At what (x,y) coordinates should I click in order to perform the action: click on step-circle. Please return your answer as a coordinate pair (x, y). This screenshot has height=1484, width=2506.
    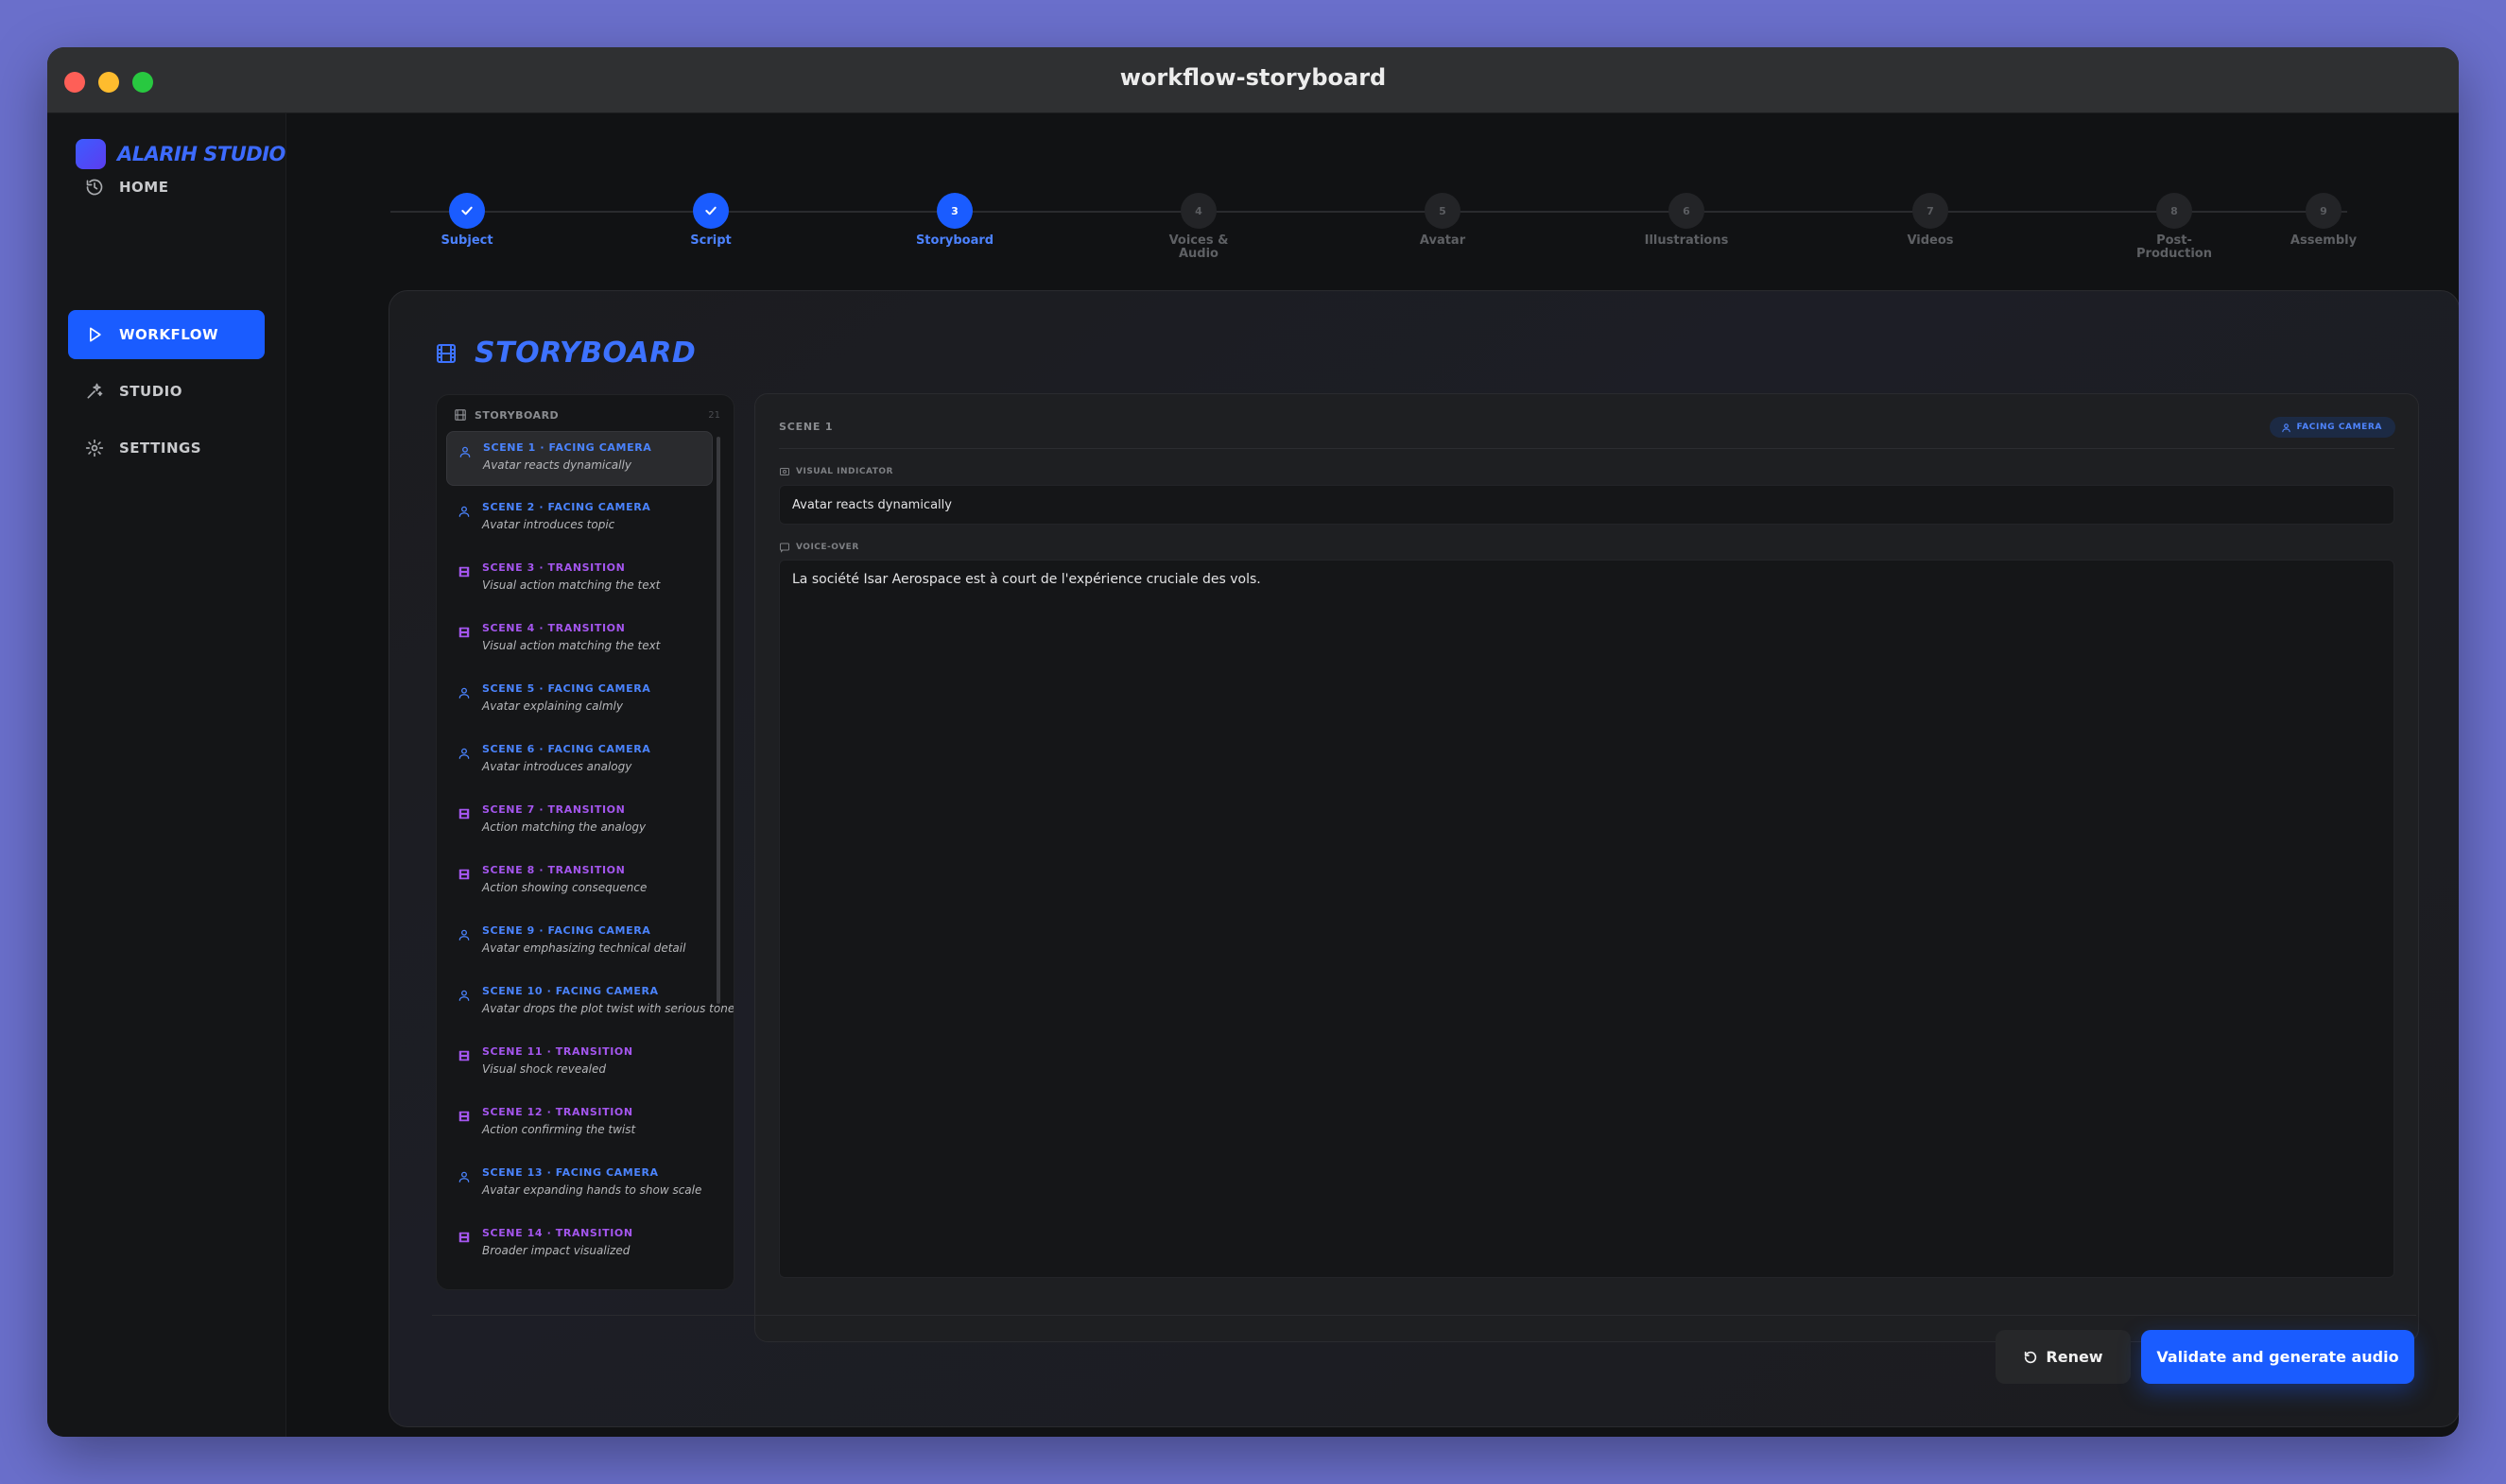
    Looking at the image, I should click on (467, 211).